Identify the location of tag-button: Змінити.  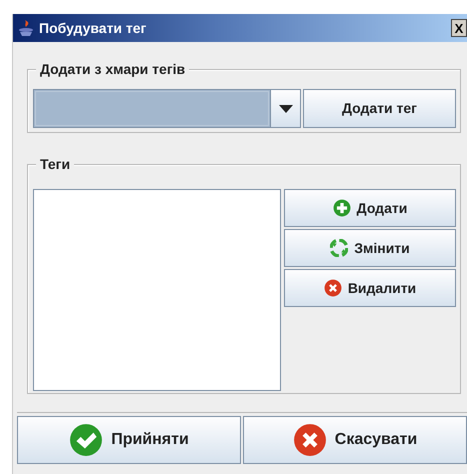
(370, 248).